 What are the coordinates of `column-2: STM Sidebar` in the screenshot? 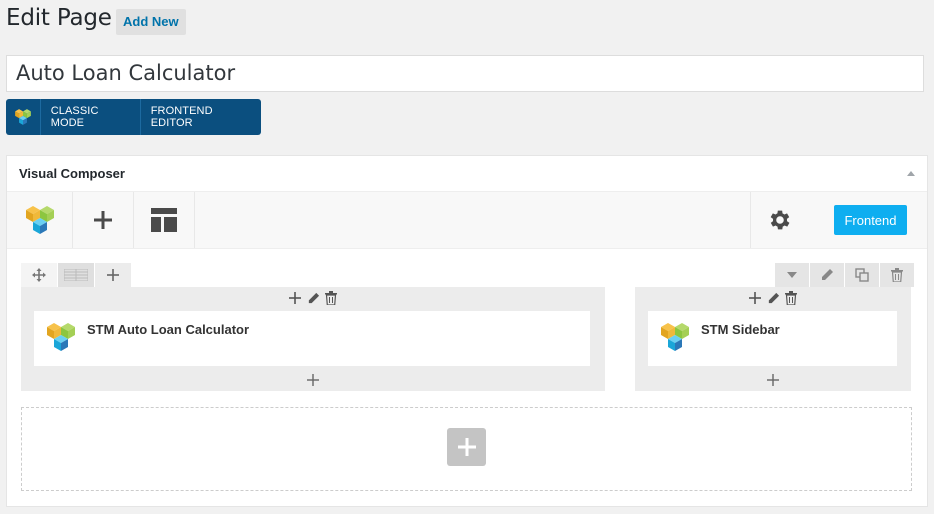 It's located at (773, 339).